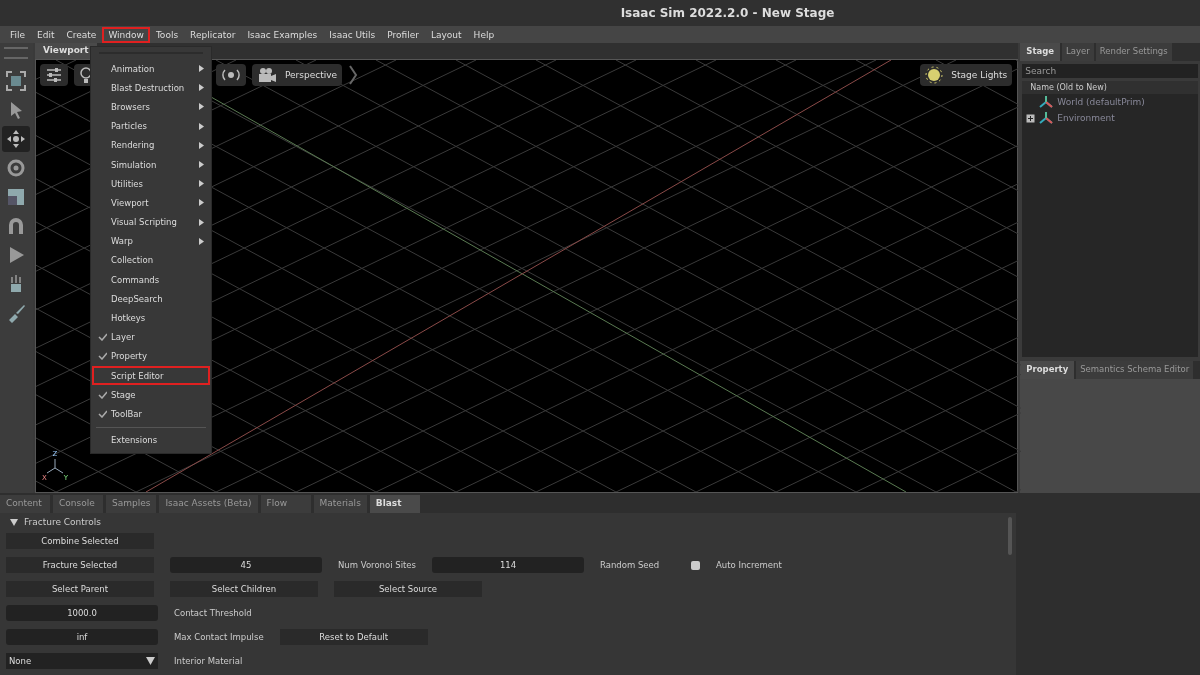 Image resolution: width=1200 pixels, height=675 pixels. What do you see at coordinates (484, 34) in the screenshot?
I see `menu-item: Help` at bounding box center [484, 34].